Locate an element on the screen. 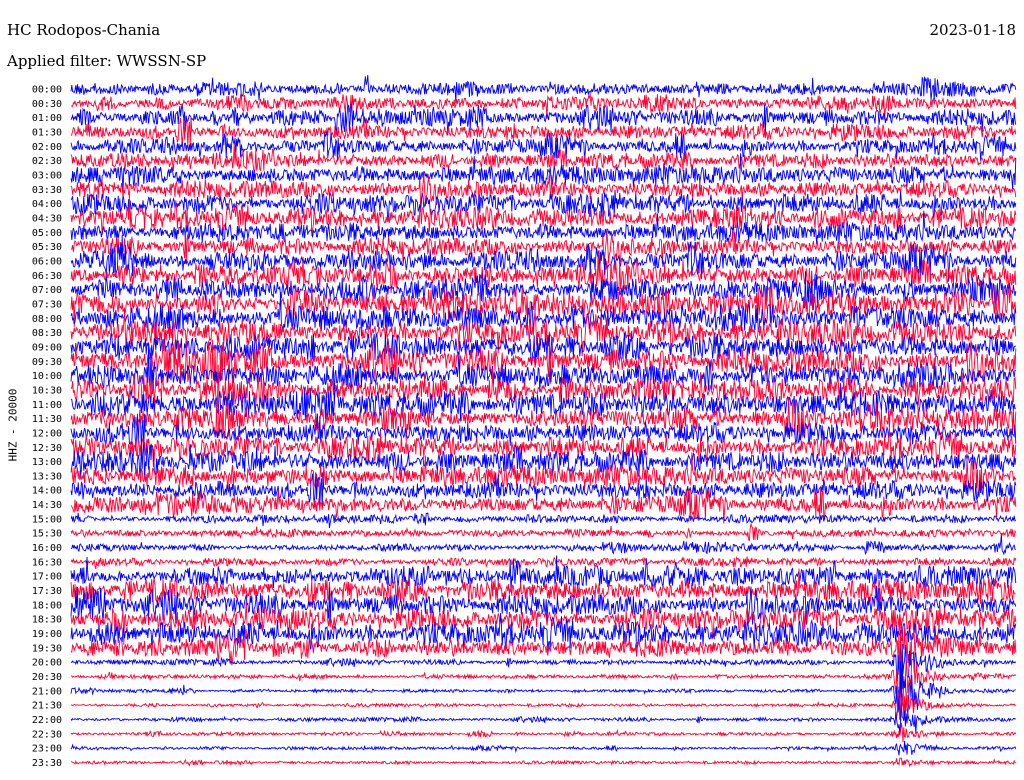  time-label: 05:00 is located at coordinates (47, 233).